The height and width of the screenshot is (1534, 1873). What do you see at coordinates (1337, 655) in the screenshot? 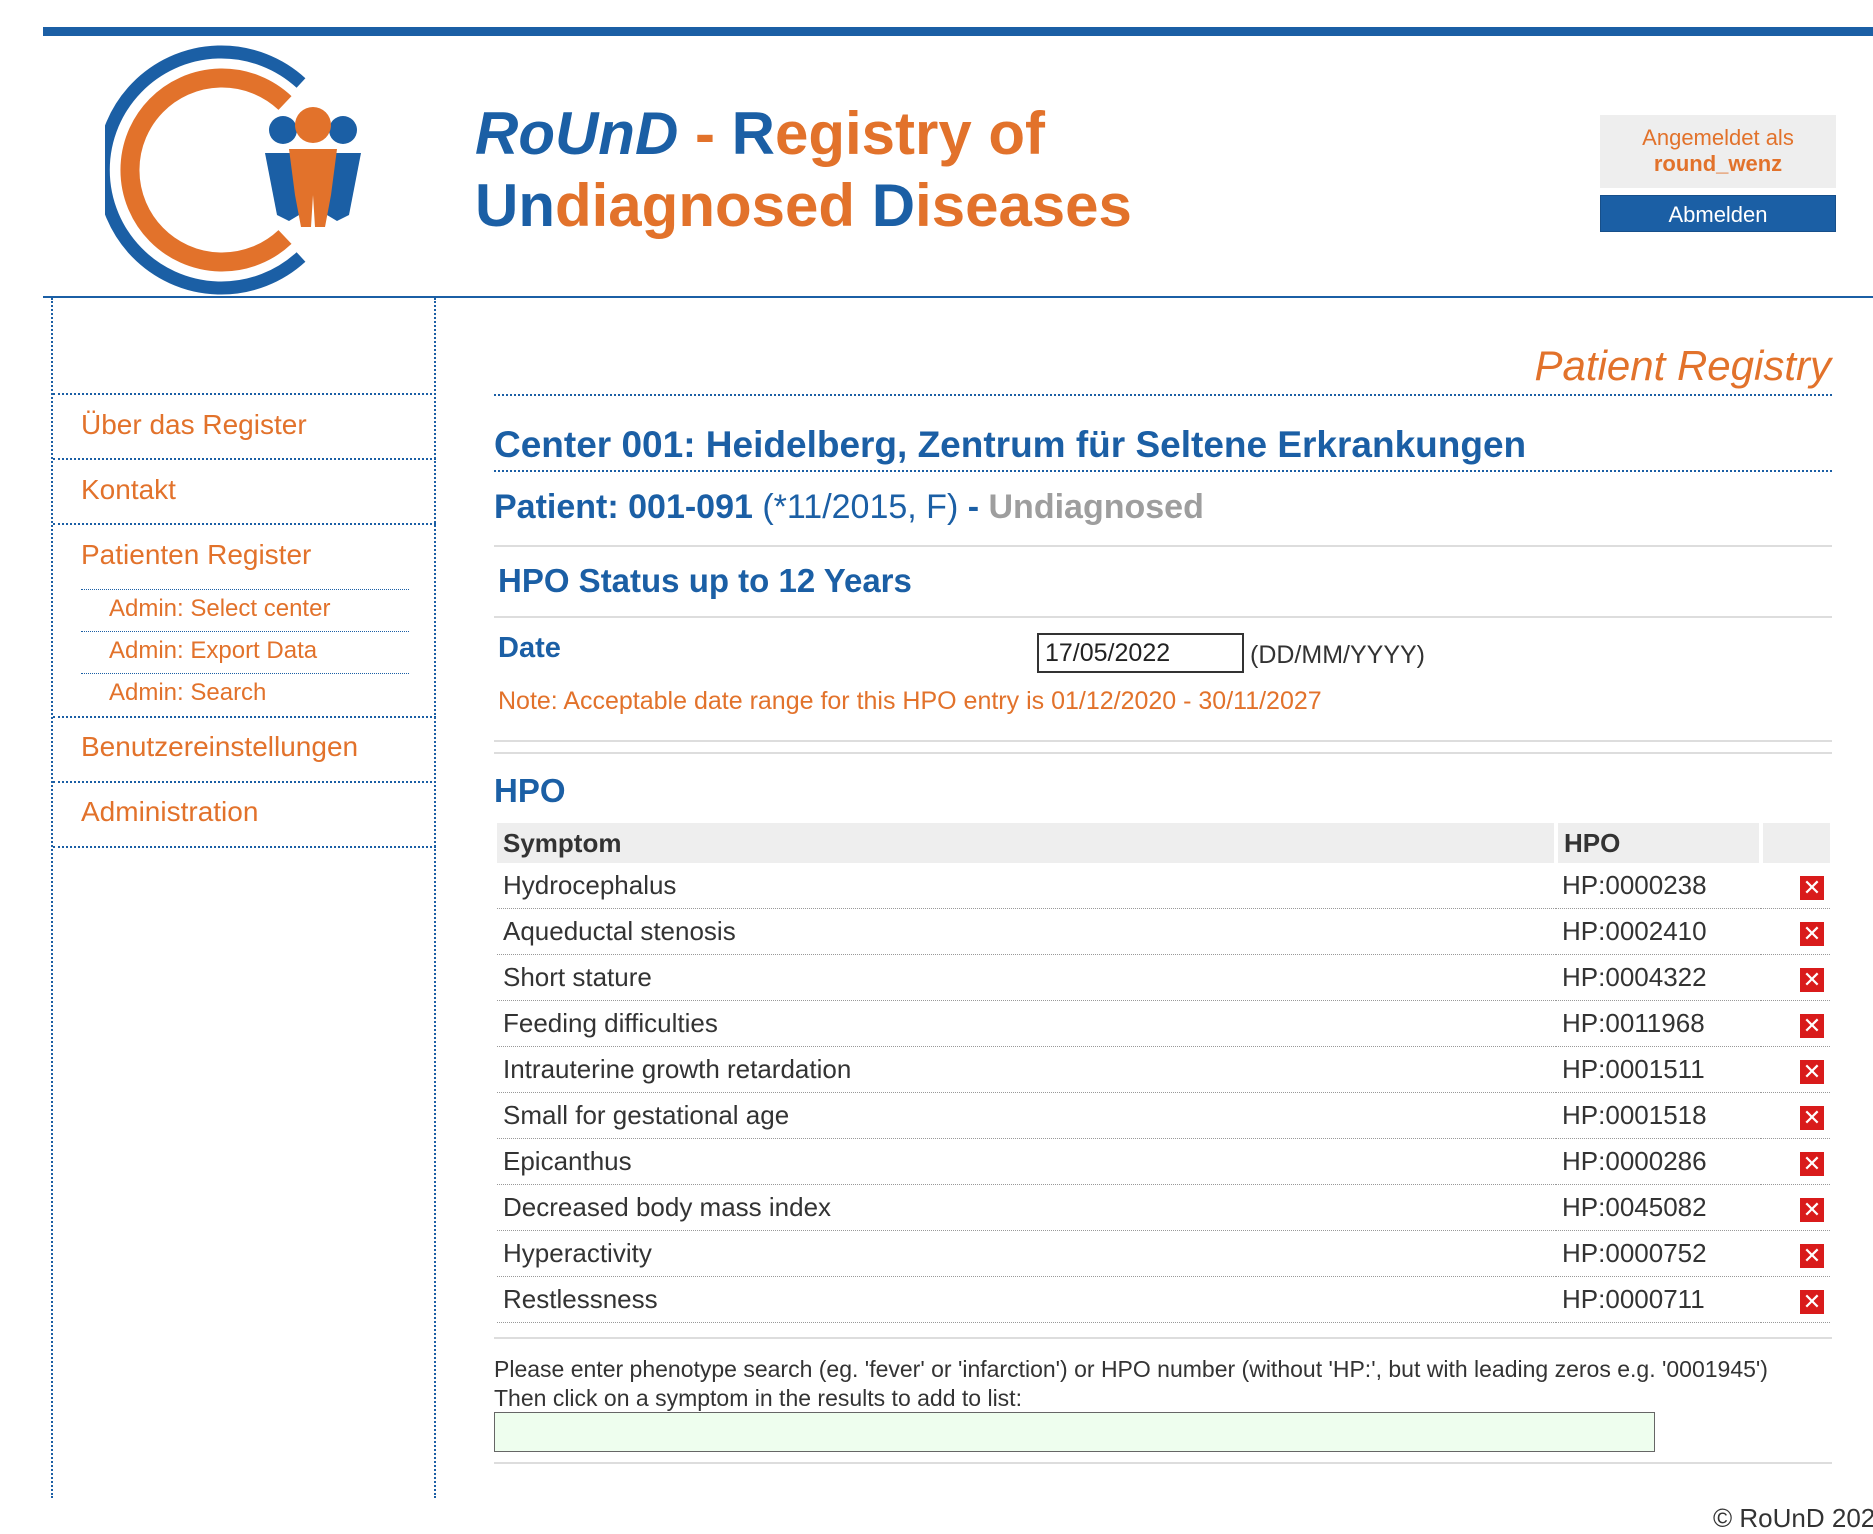
I see `date-format-hint: (DD/MM/YYYY)` at bounding box center [1337, 655].